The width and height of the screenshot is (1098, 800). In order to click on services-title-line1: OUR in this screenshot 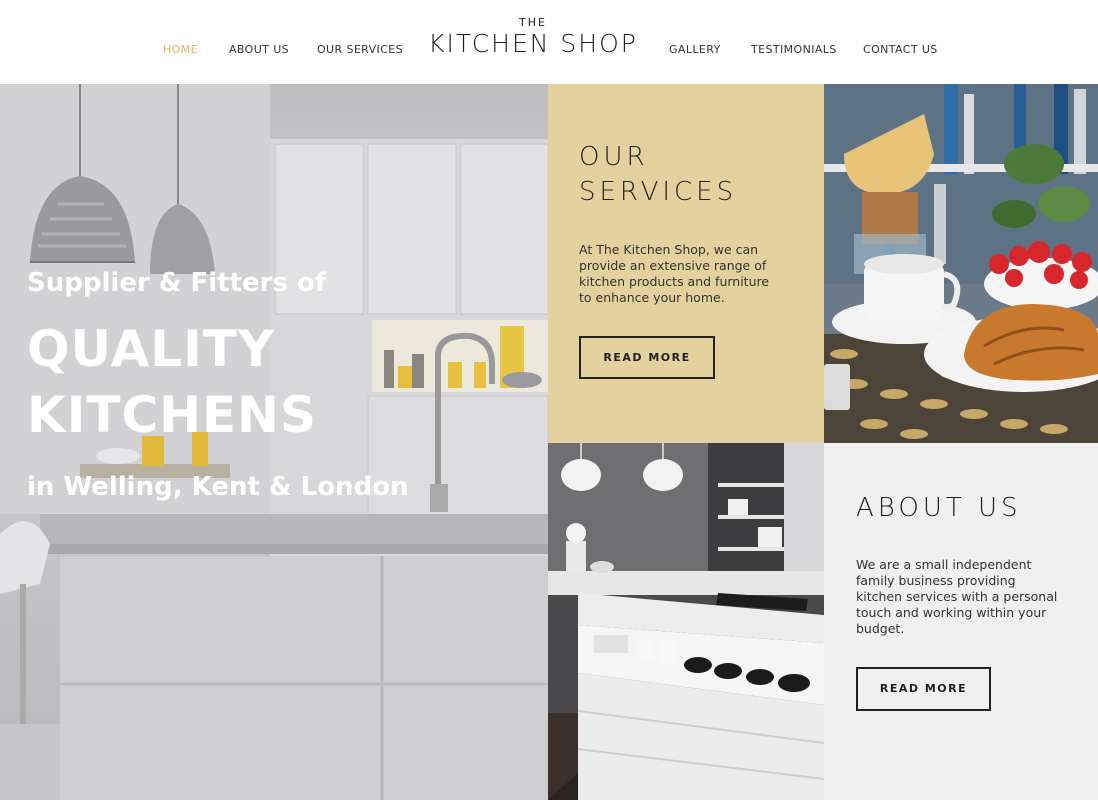, I will do `click(614, 157)`.